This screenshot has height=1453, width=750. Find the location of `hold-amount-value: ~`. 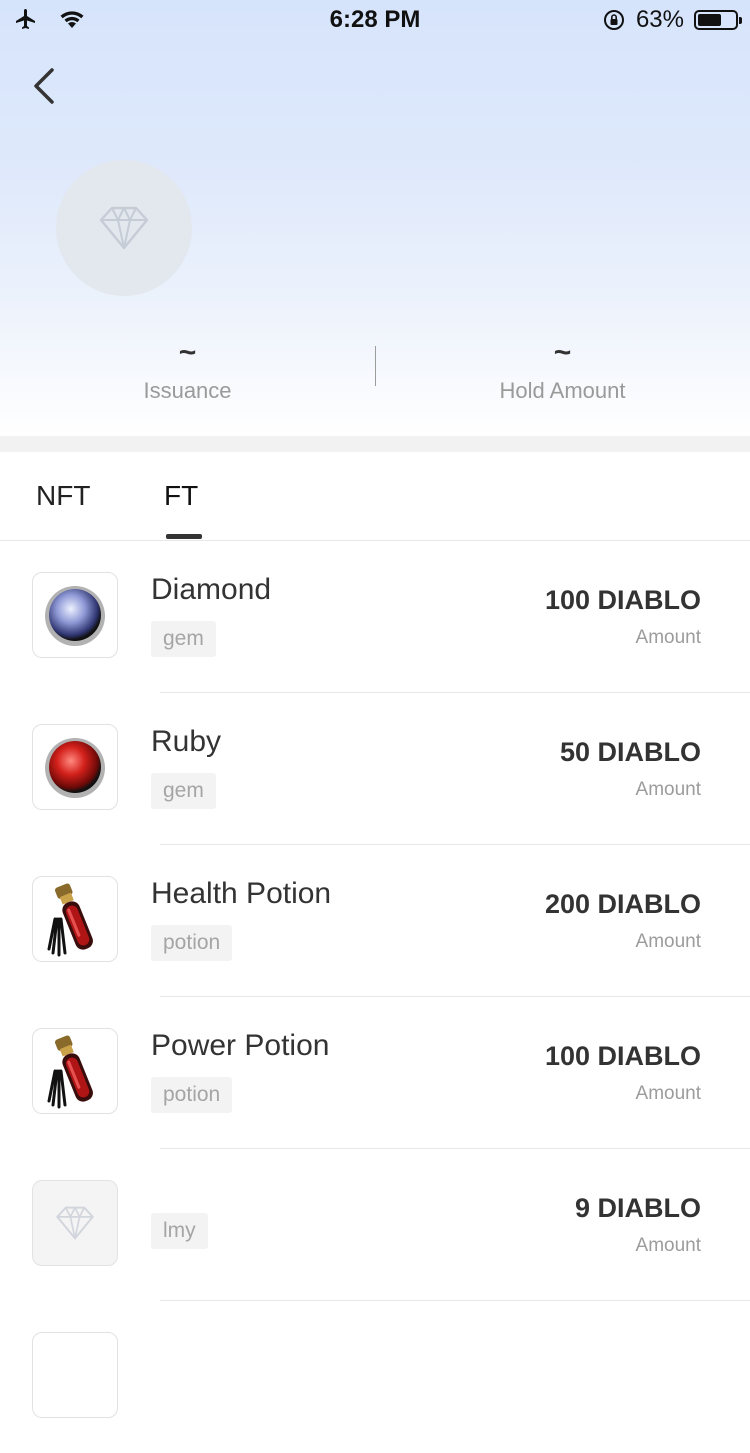

hold-amount-value: ~ is located at coordinates (562, 352).